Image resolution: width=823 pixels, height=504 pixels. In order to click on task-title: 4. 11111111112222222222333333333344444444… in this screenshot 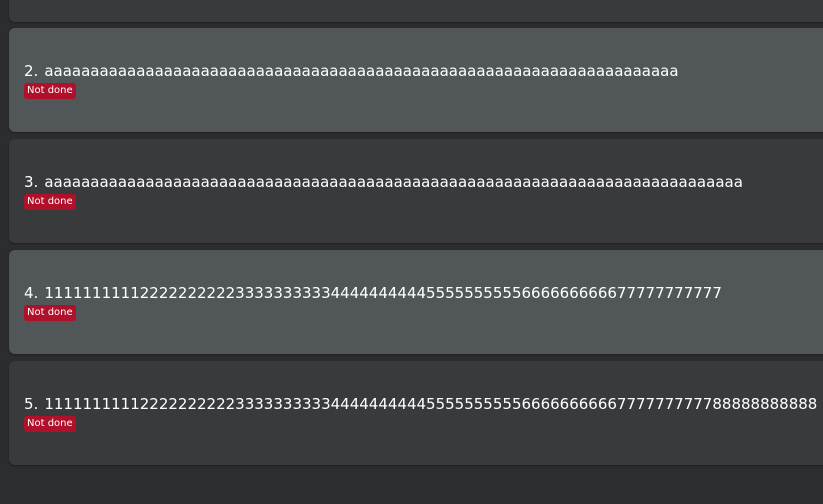, I will do `click(373, 293)`.